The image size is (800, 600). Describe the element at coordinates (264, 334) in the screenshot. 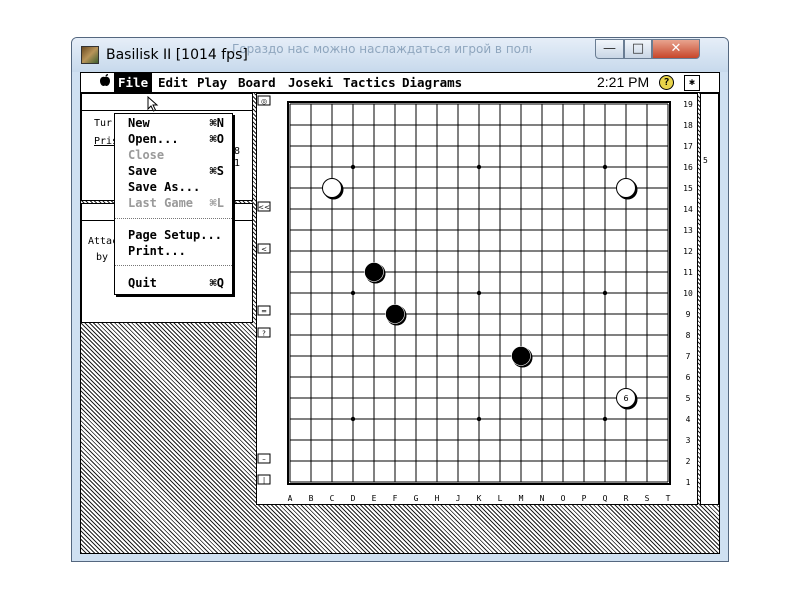

I see `nav-button-label: ?` at that location.